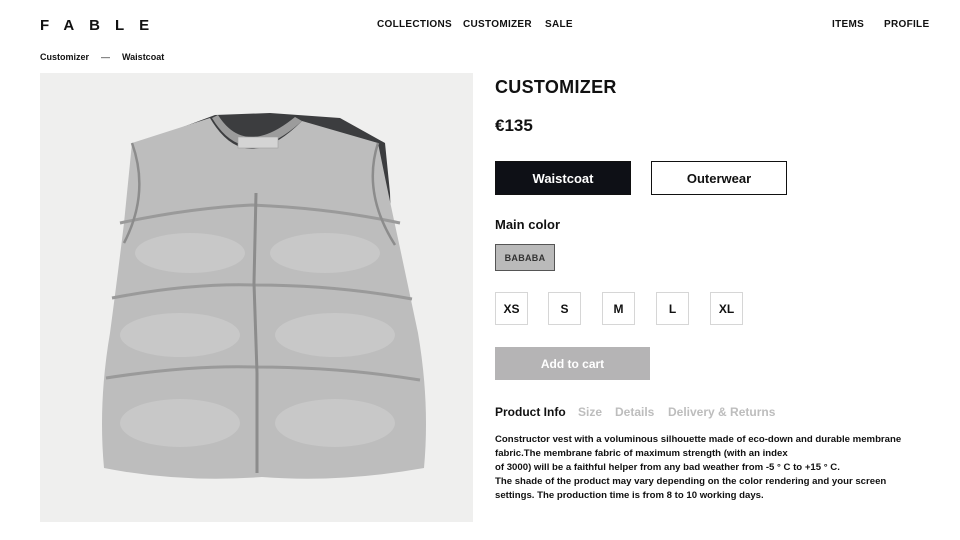 The image size is (960, 540). Describe the element at coordinates (618, 308) in the screenshot. I see `size-m-button: M` at that location.